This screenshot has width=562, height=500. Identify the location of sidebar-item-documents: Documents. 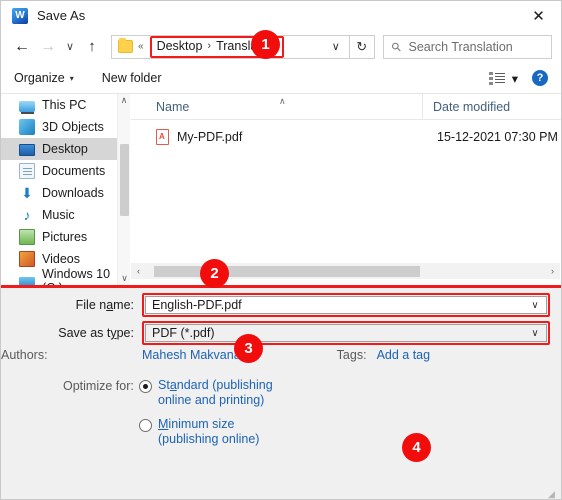
(65, 171).